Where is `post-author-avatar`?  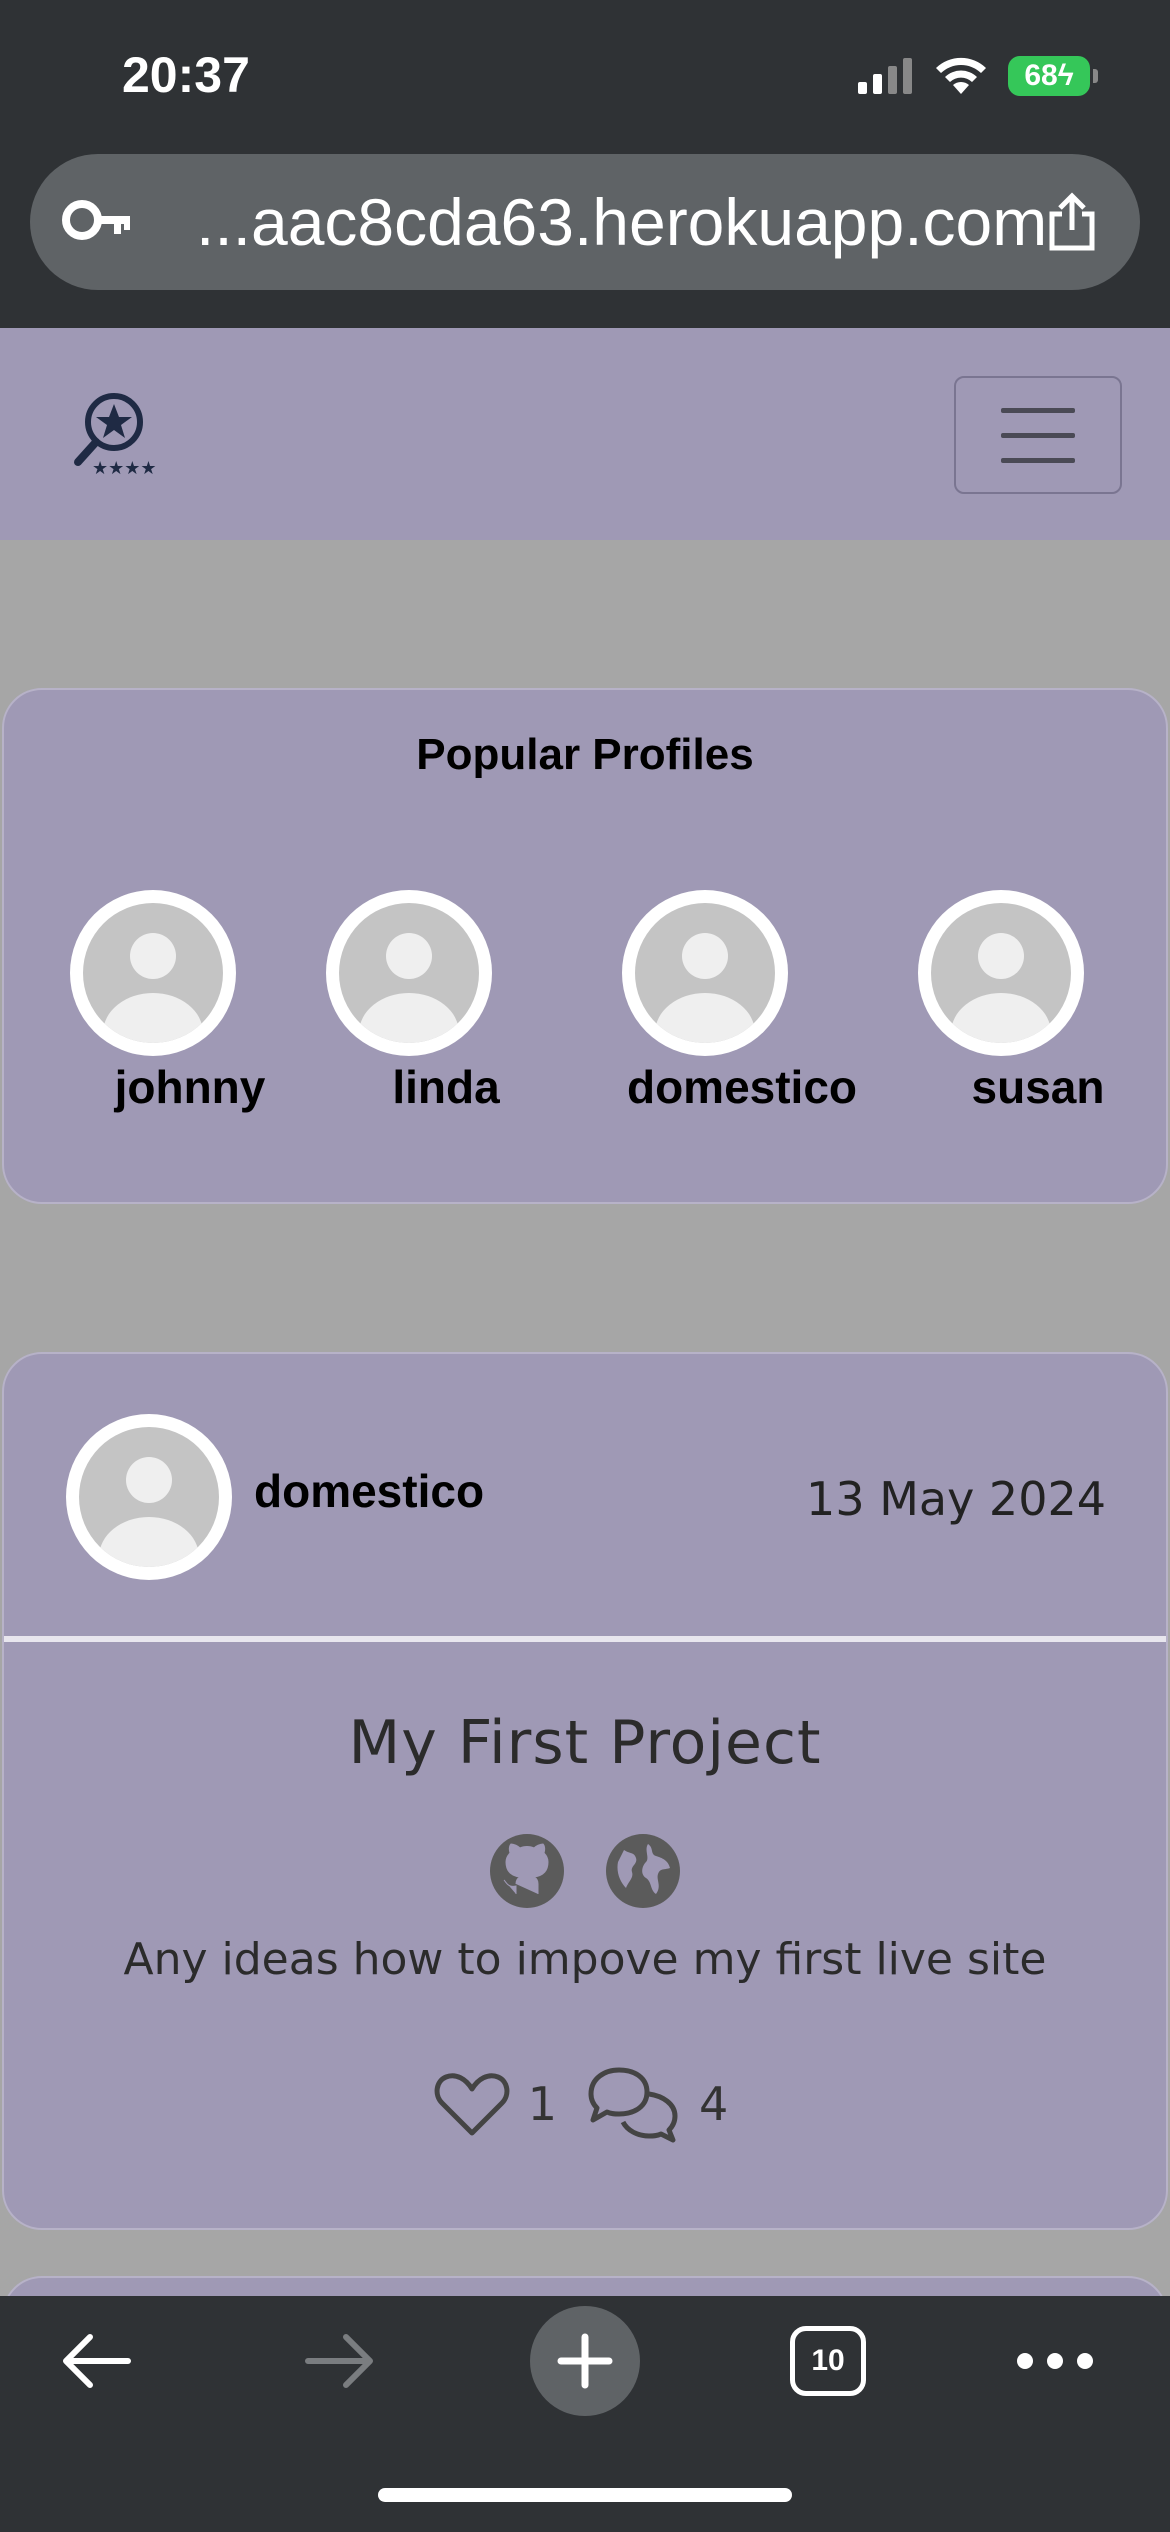 post-author-avatar is located at coordinates (149, 1497).